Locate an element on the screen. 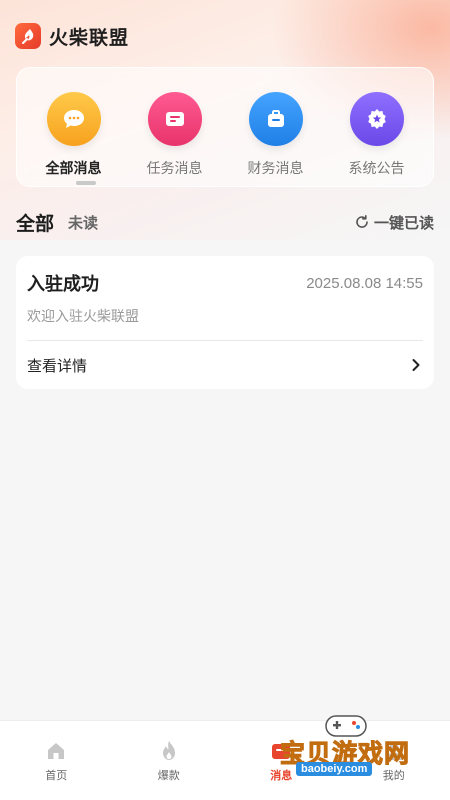  message-lines-icon is located at coordinates (174, 119).